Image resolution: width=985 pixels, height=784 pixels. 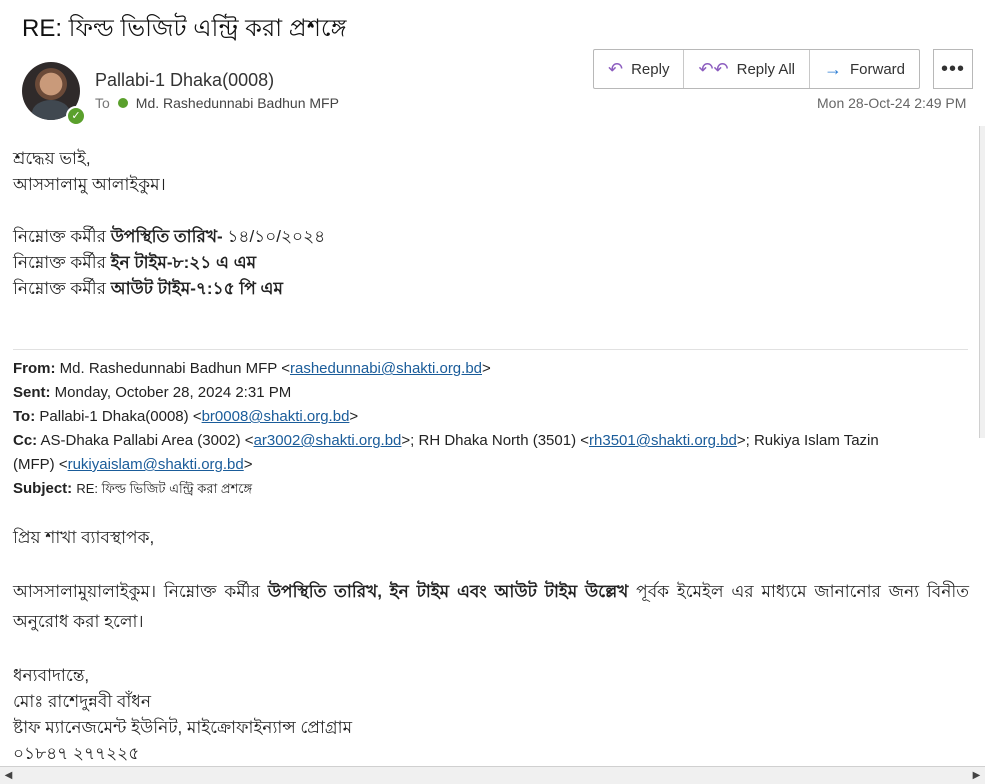 I want to click on recipient-presence-icon, so click(x=122, y=103).